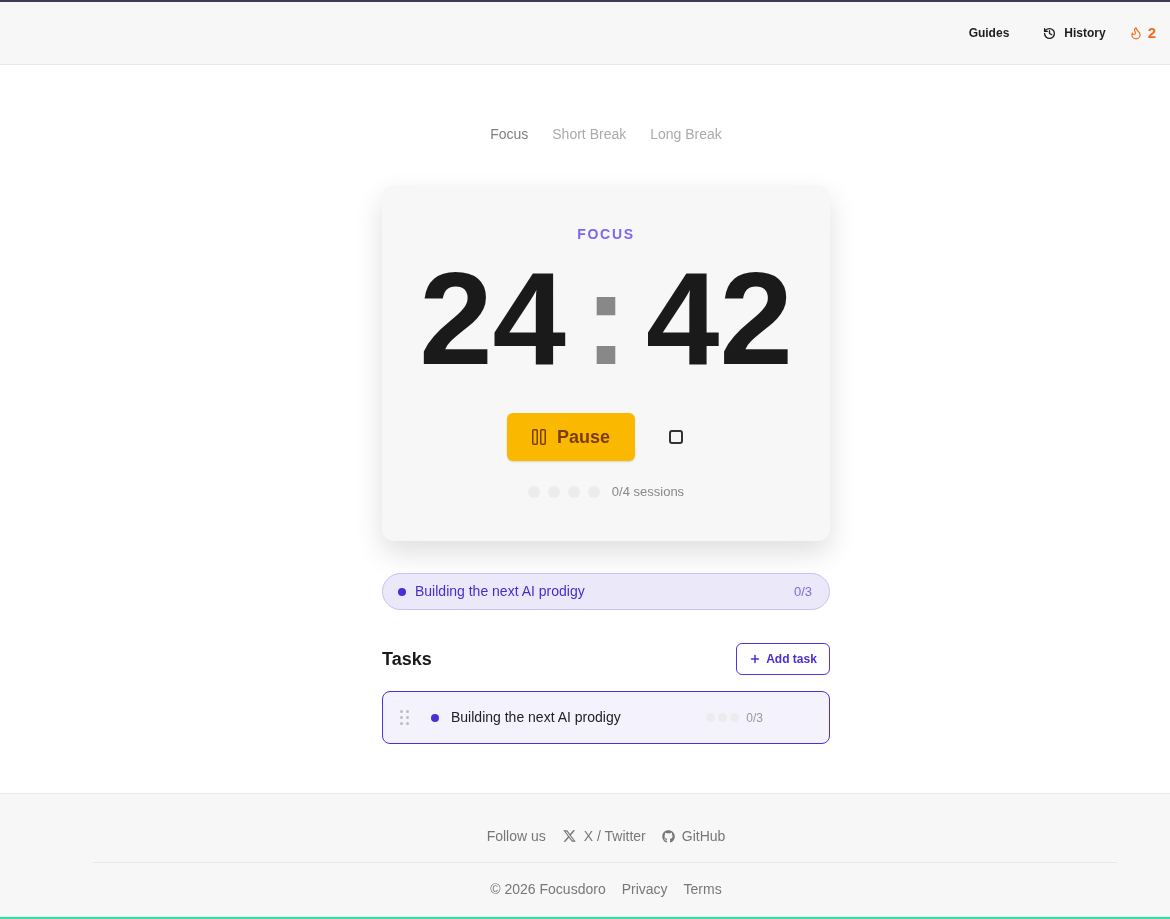  What do you see at coordinates (404, 717) in the screenshot?
I see `drag-handle-icon` at bounding box center [404, 717].